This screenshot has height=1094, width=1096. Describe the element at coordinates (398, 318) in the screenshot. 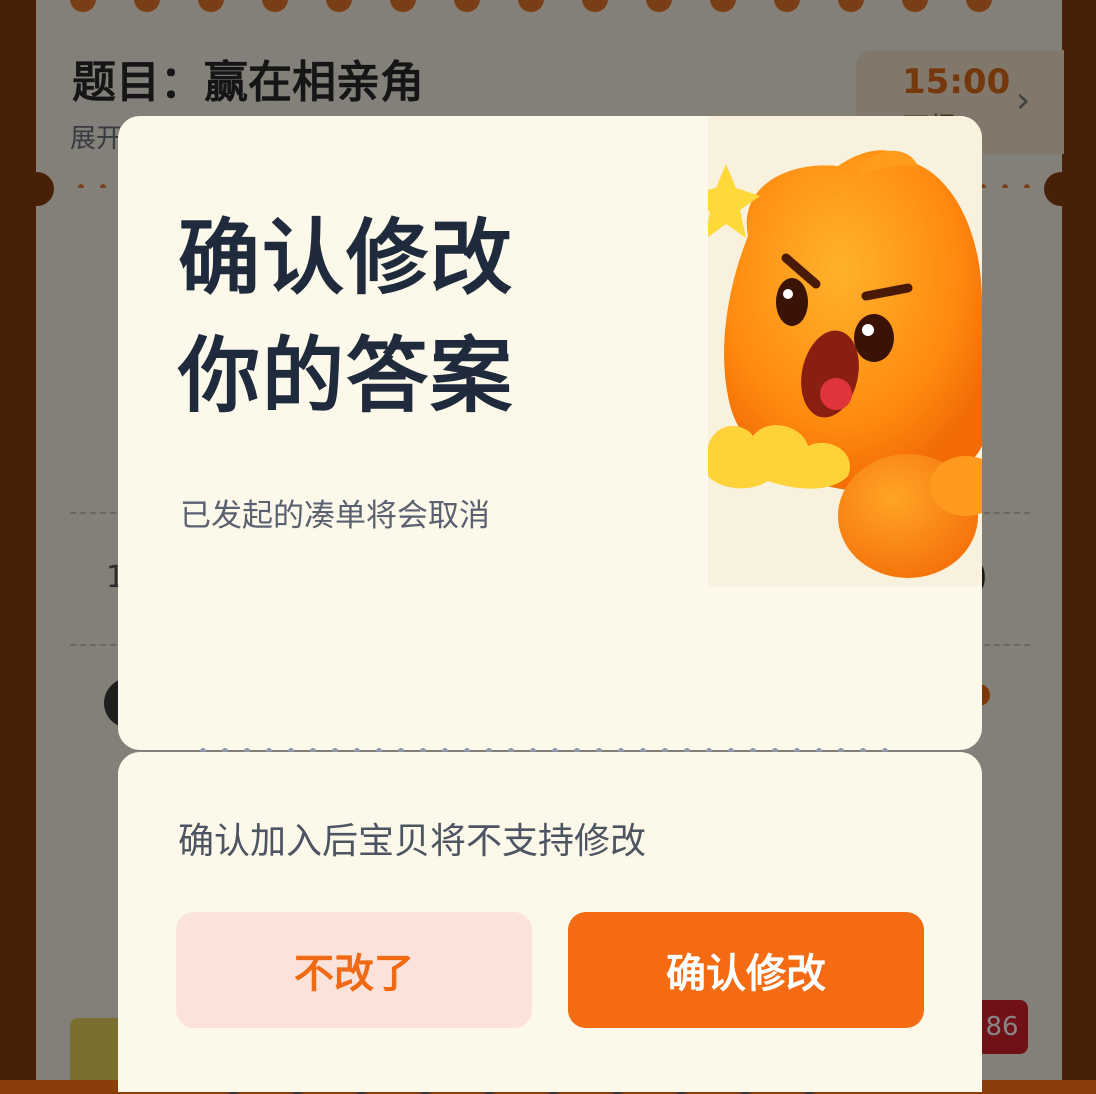

I see `modal-title: 确认修改 你的答案` at that location.